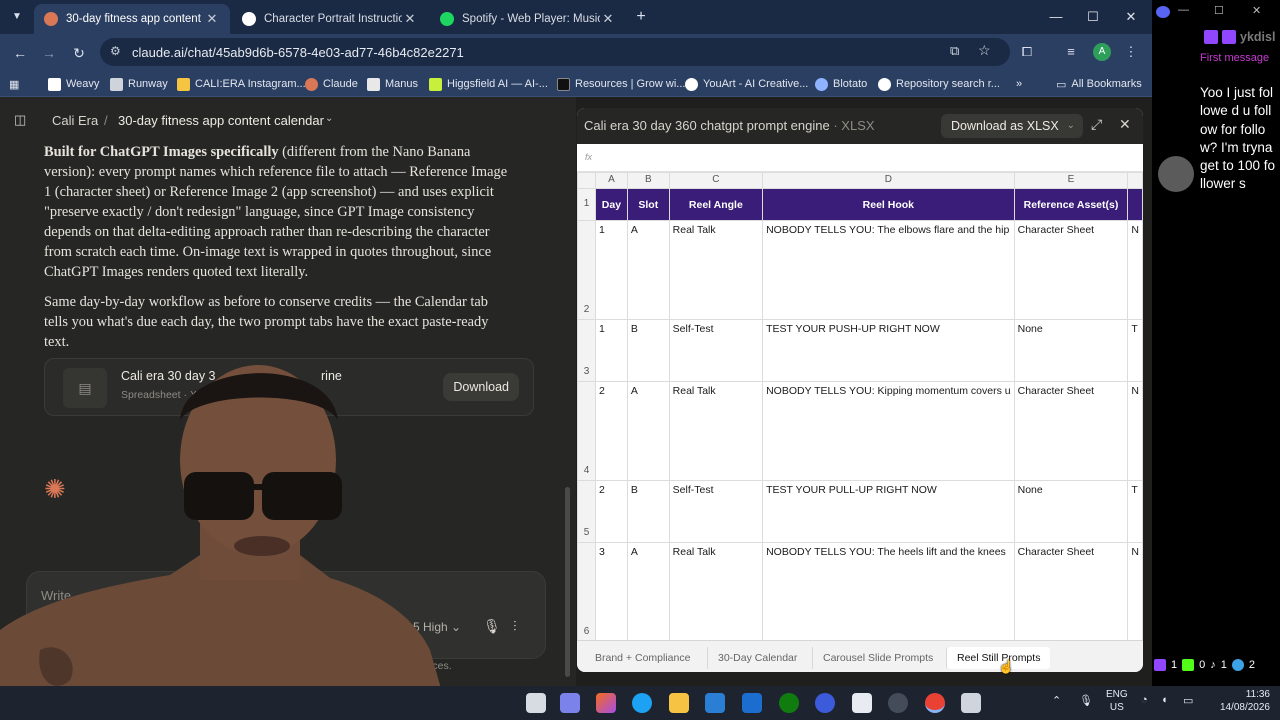  What do you see at coordinates (528, 19) in the screenshot?
I see `tab-spotify: Spotify - Web Player: Music for ✕` at bounding box center [528, 19].